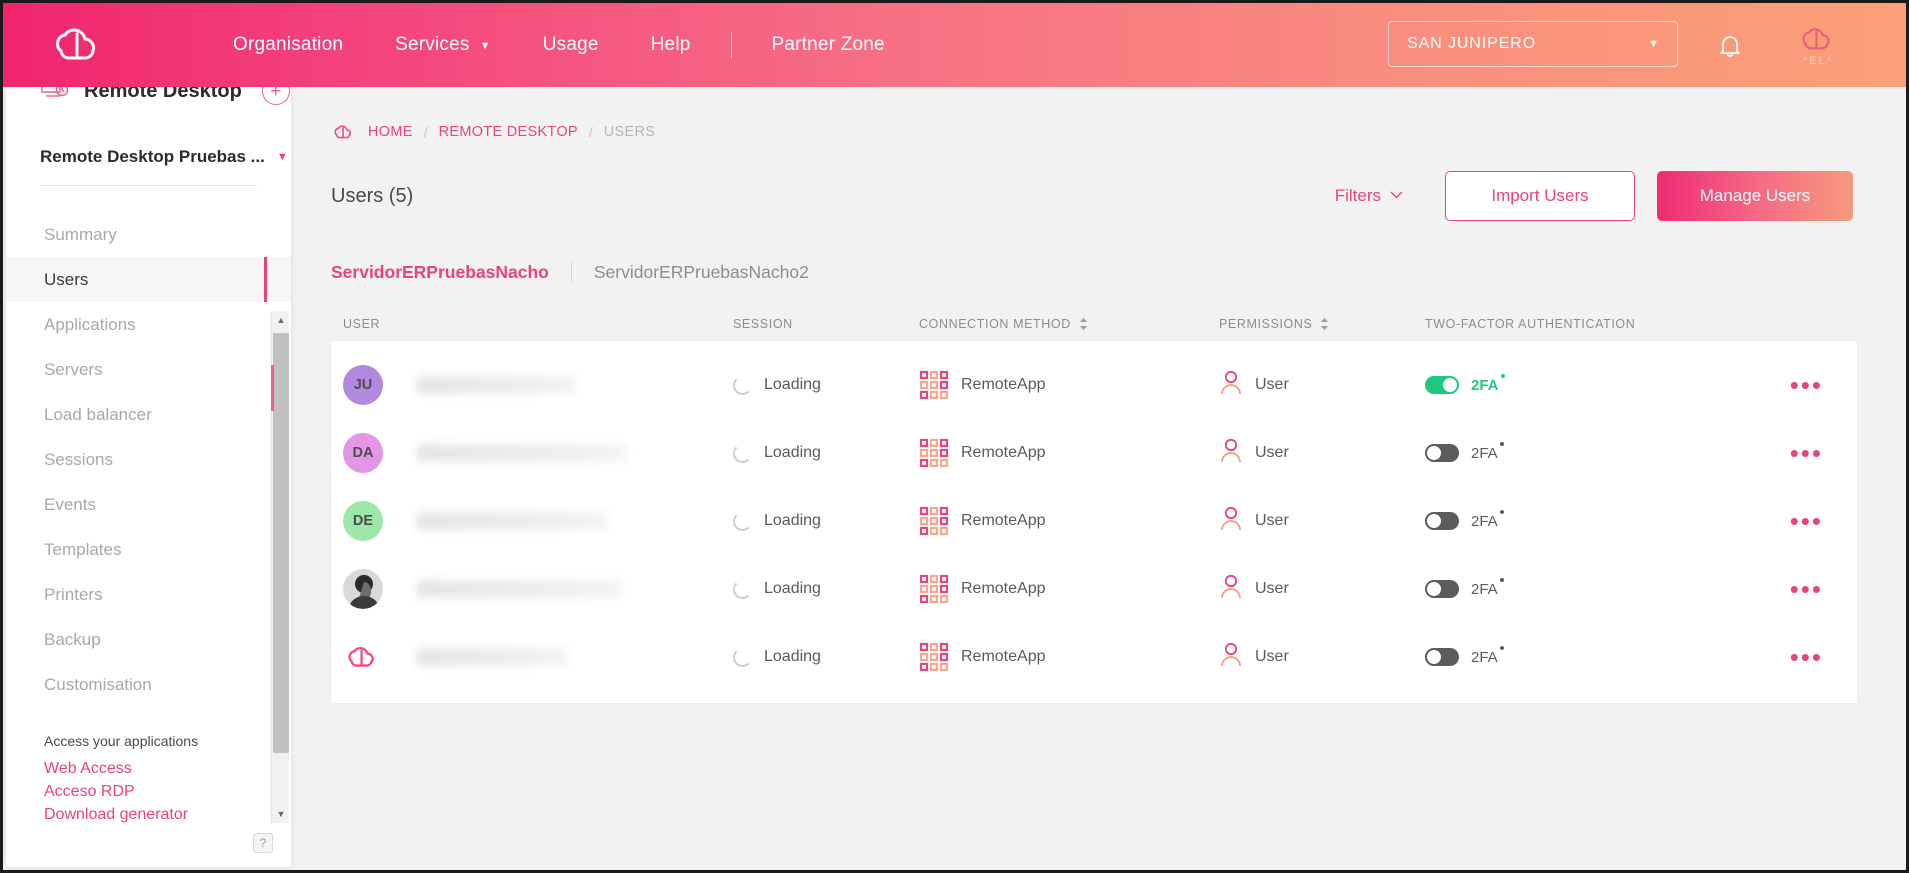 Image resolution: width=1909 pixels, height=873 pixels. Describe the element at coordinates (148, 279) in the screenshot. I see `sidebar-item-users: Users` at that location.